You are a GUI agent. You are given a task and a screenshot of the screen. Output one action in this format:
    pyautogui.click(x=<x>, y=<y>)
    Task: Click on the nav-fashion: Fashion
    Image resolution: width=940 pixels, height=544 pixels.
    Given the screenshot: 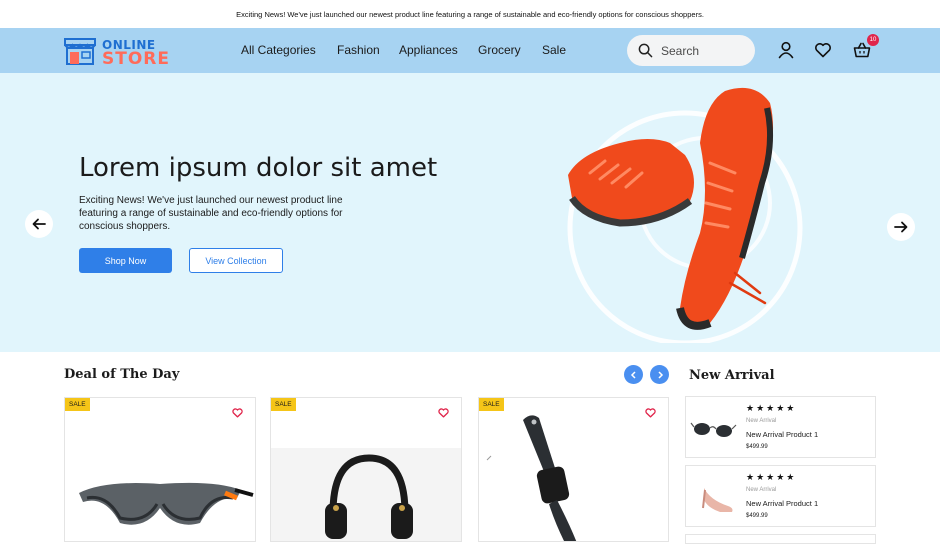 What is the action you would take?
    pyautogui.click(x=358, y=50)
    